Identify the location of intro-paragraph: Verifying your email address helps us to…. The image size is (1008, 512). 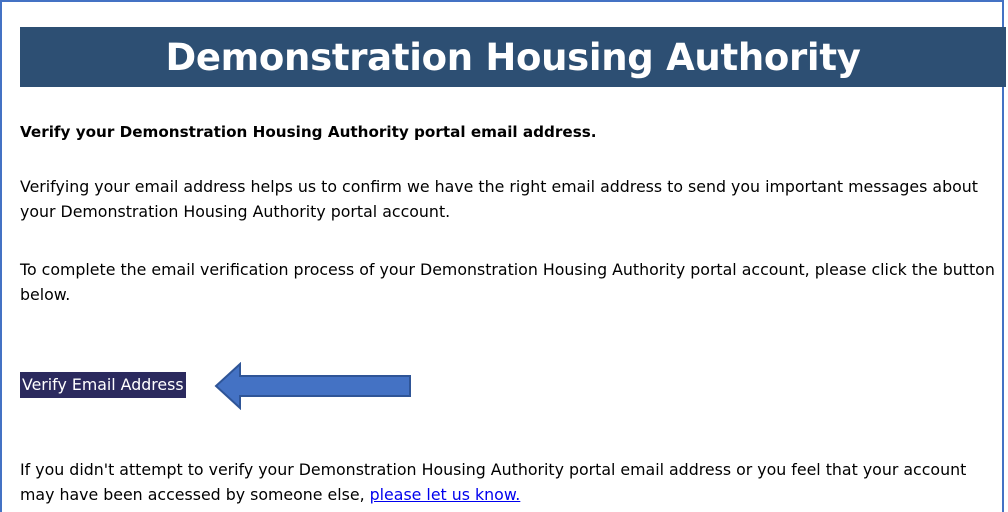
(499, 199).